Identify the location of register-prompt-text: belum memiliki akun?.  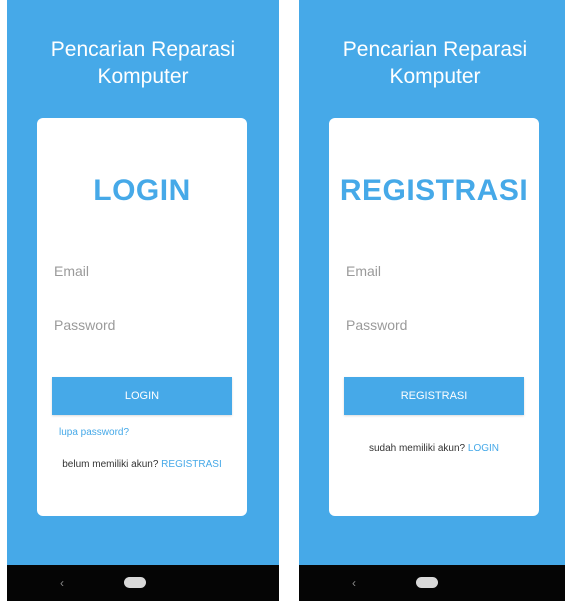
(110, 464).